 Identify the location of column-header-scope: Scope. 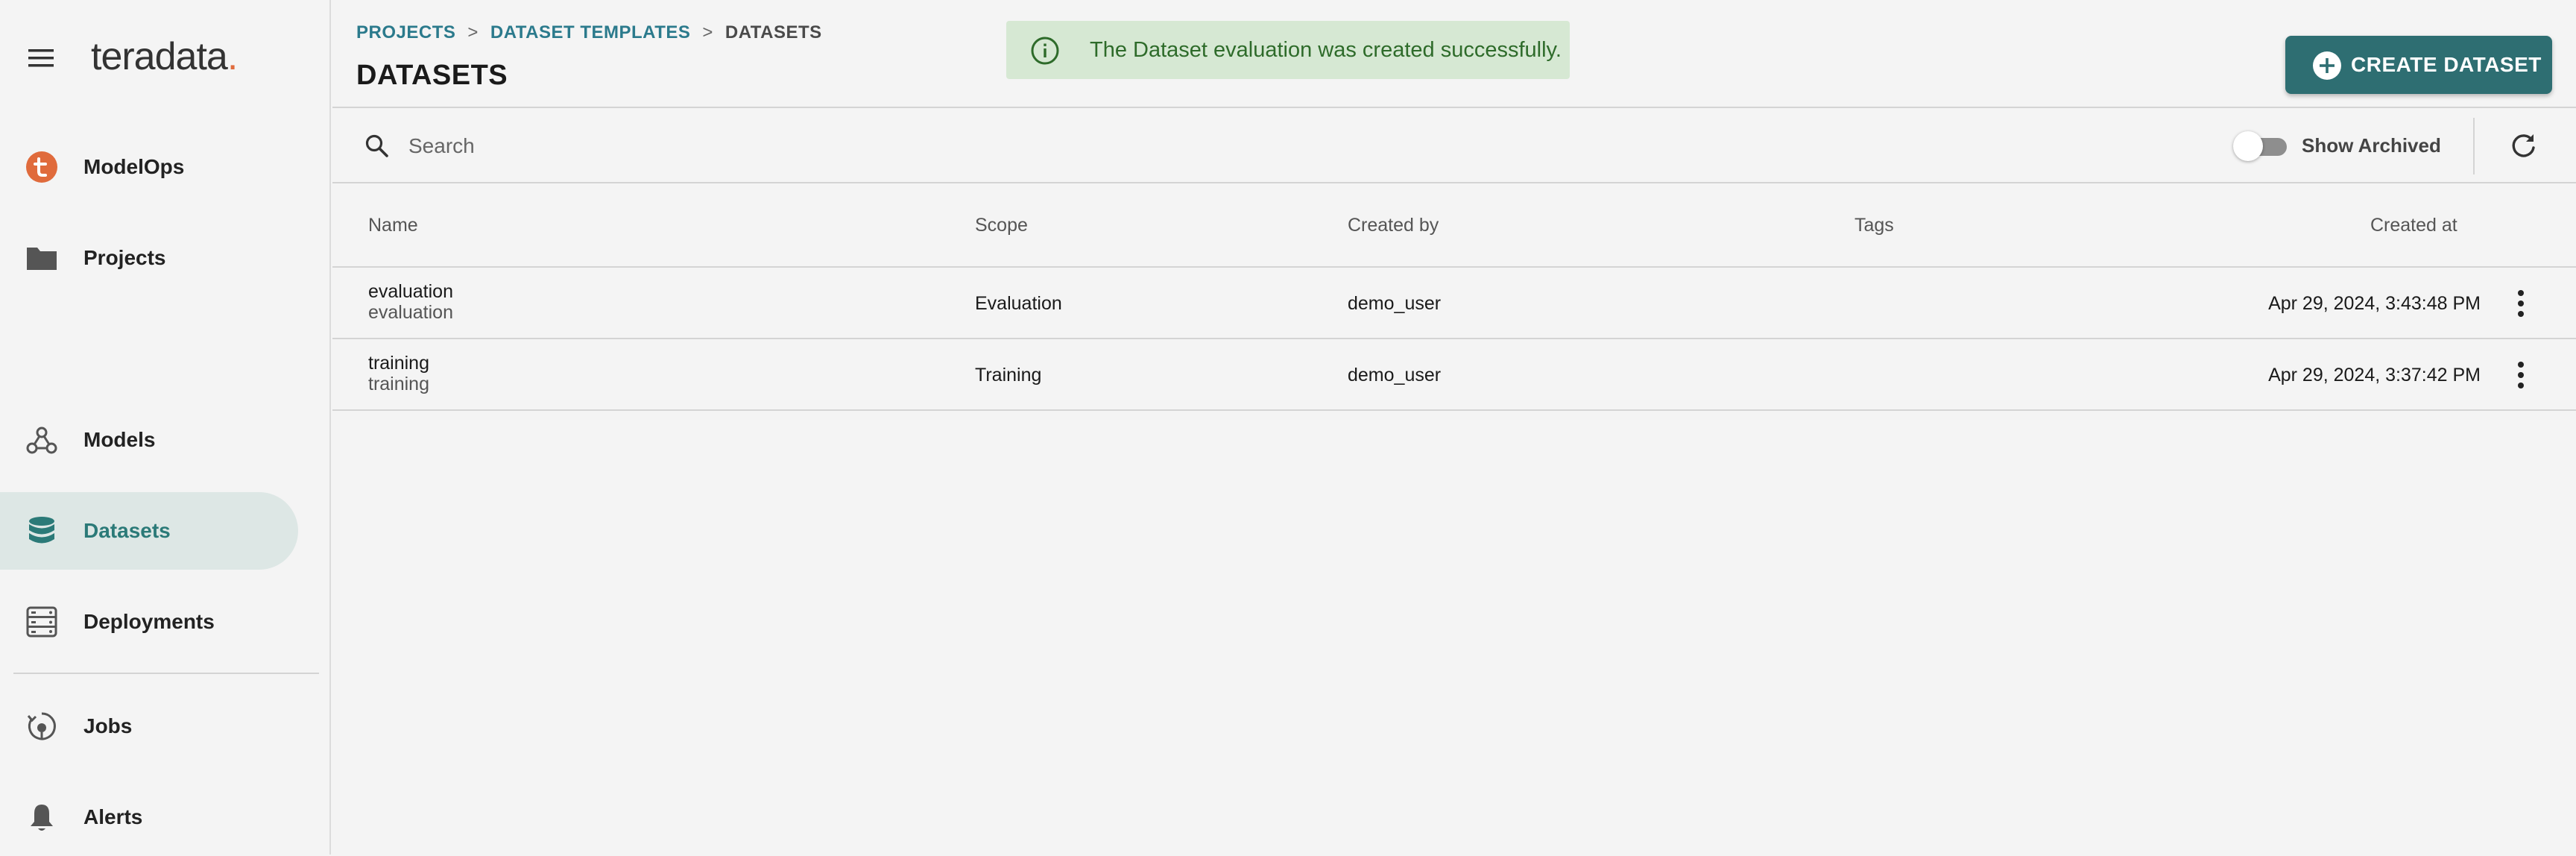
(1002, 226).